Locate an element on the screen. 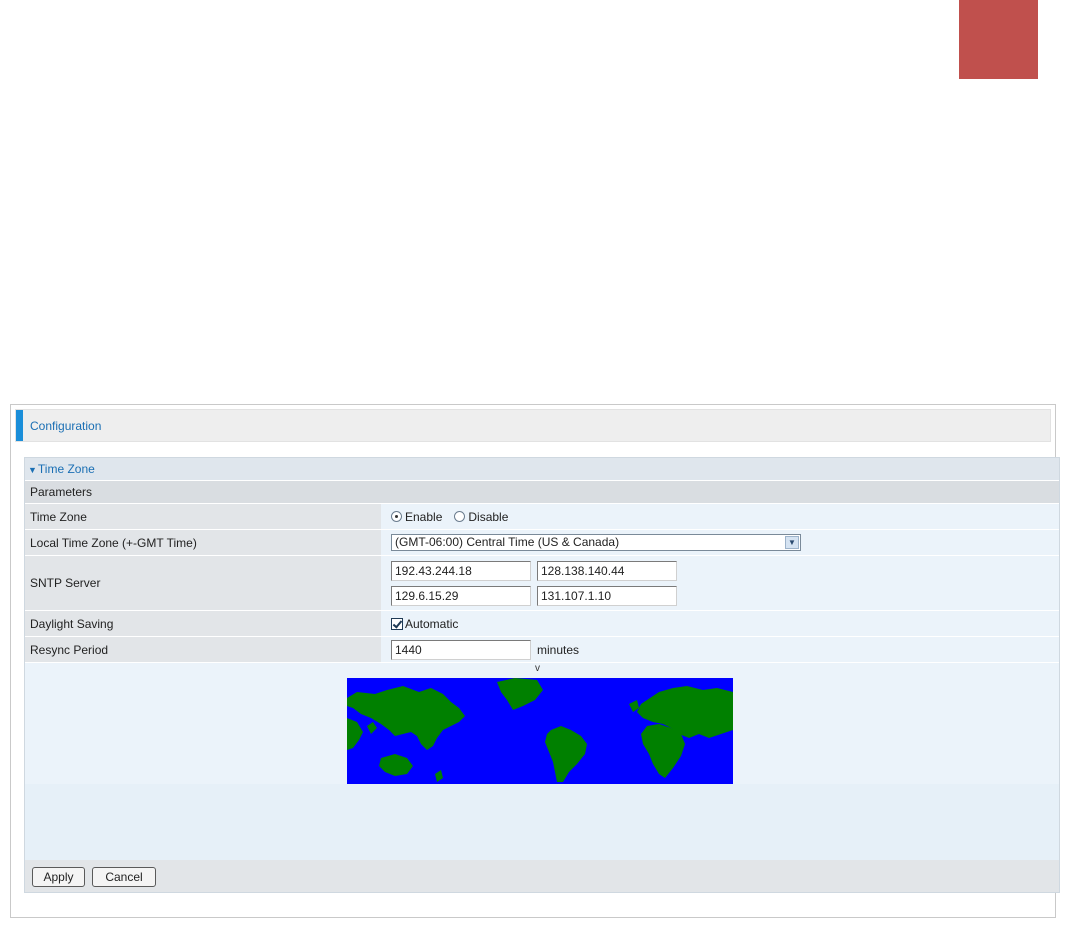 The width and height of the screenshot is (1068, 936). world-map is located at coordinates (540, 731).